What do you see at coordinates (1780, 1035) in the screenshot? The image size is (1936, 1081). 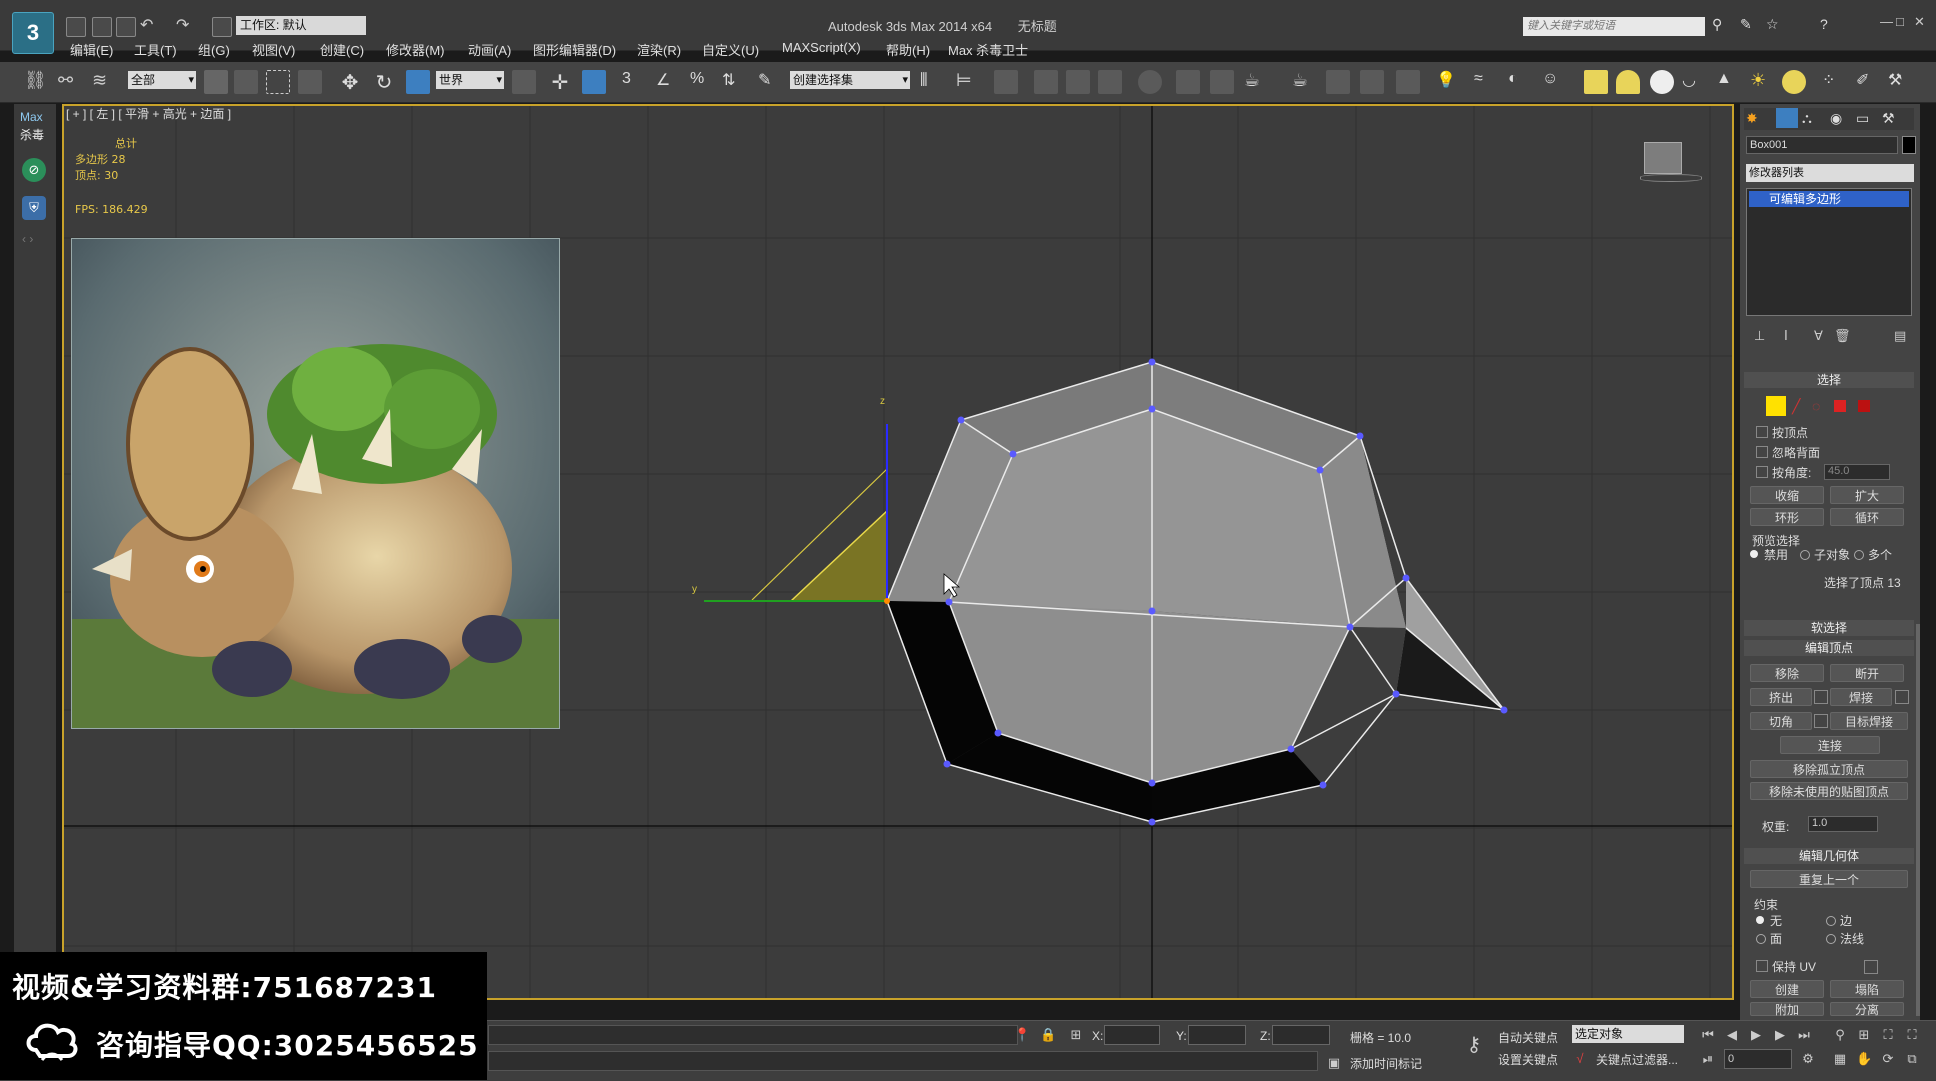 I see `next-frame-icon: ▶` at bounding box center [1780, 1035].